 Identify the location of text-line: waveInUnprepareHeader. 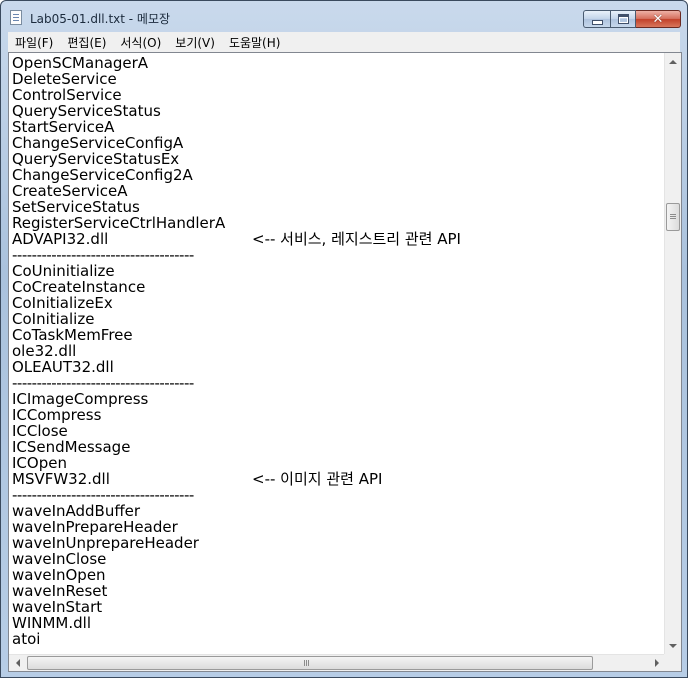
(118, 543).